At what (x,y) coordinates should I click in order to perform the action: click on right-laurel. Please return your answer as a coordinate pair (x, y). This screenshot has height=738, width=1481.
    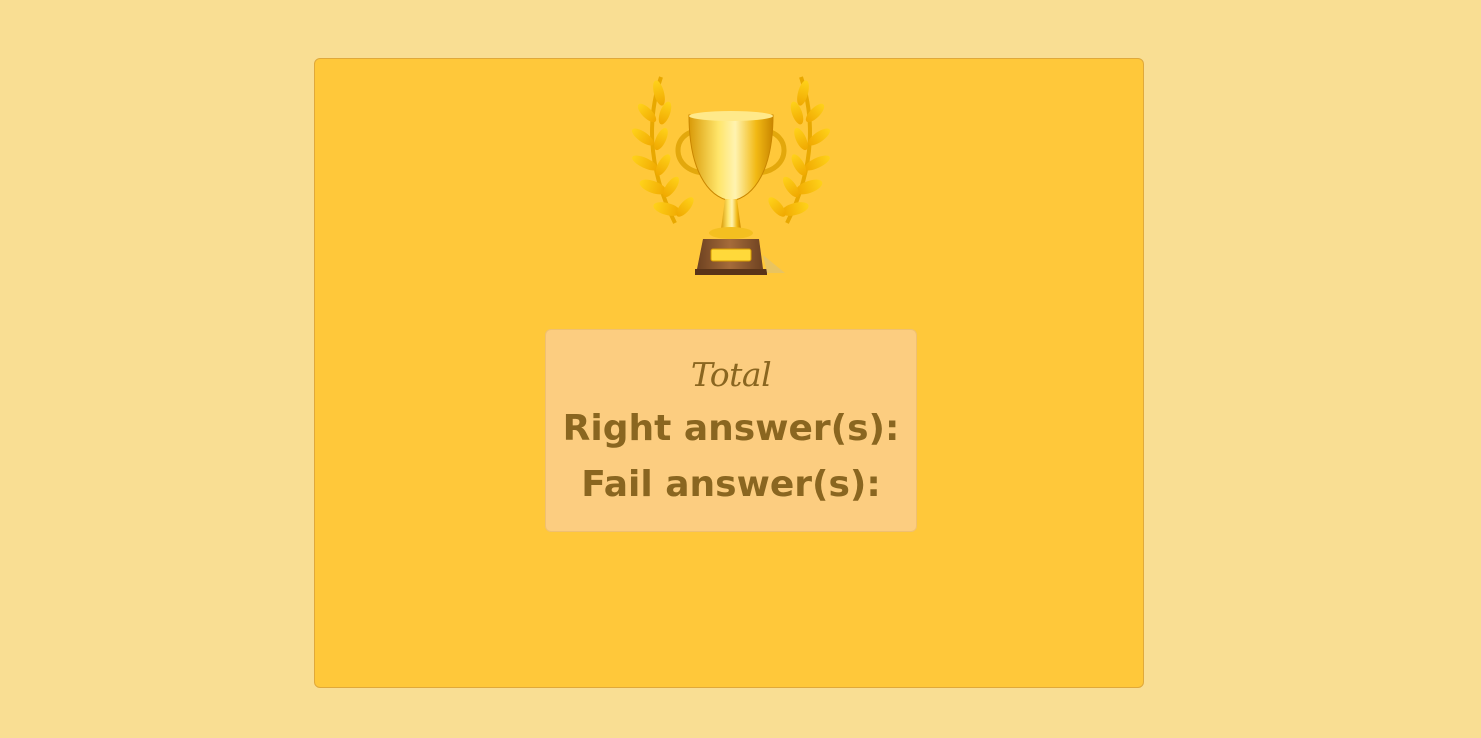
    Looking at the image, I should click on (799, 150).